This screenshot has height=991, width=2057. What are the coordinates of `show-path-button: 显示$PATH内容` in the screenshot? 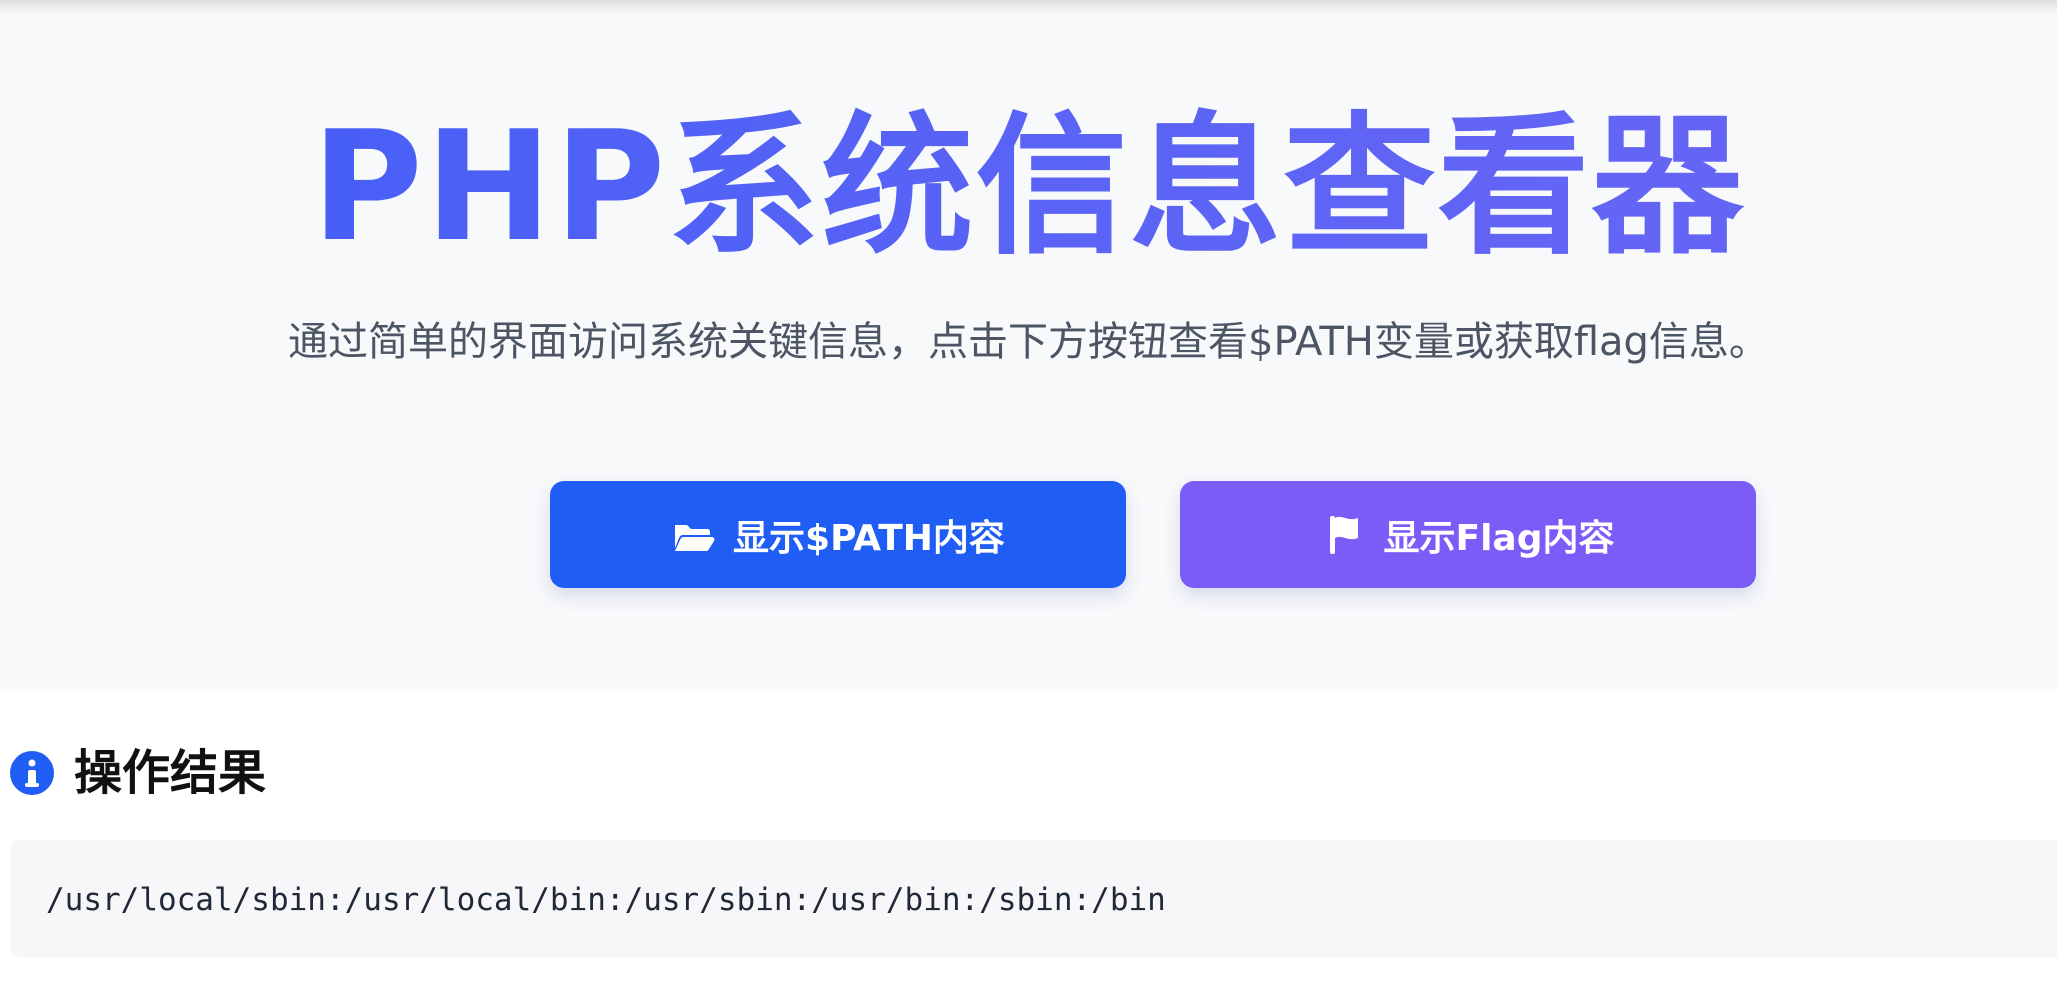 It's located at (838, 534).